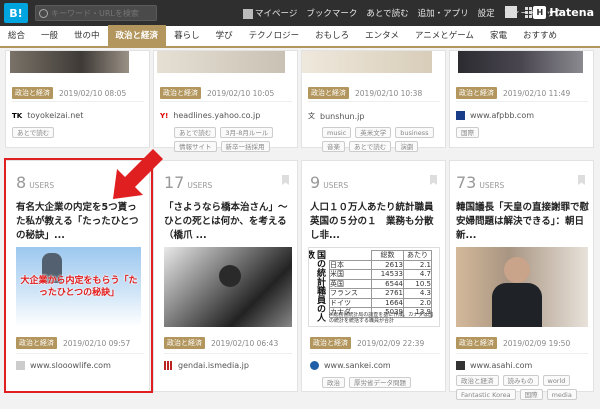 The width and height of the screenshot is (600, 409). I want to click on tab-entertainment: エンタメ, so click(382, 36).